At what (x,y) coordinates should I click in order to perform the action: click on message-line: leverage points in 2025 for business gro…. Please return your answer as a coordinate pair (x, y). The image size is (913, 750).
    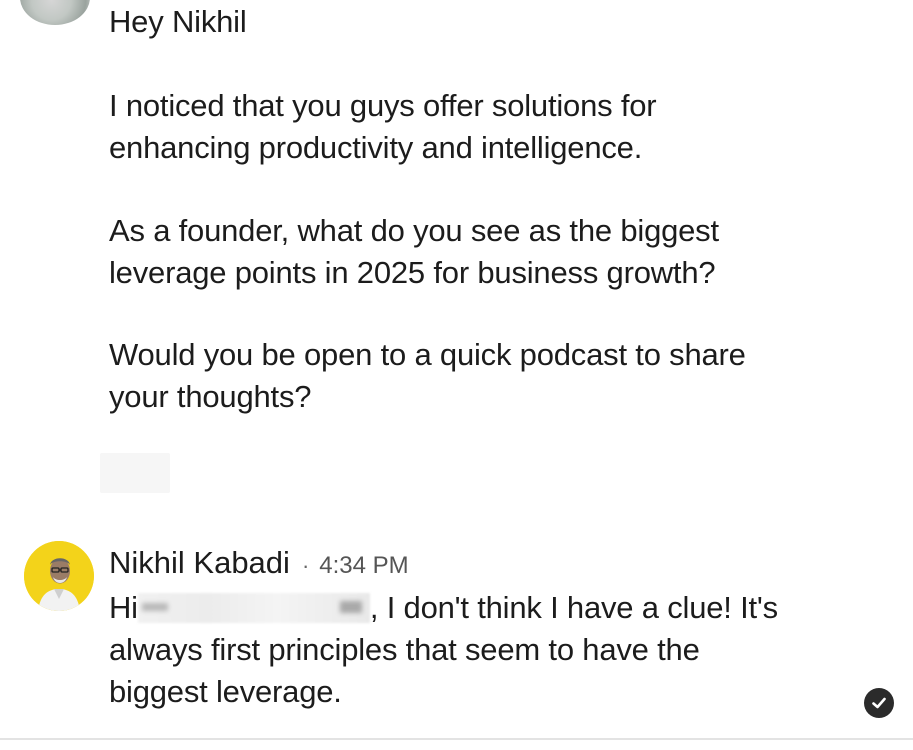
    Looking at the image, I should click on (412, 272).